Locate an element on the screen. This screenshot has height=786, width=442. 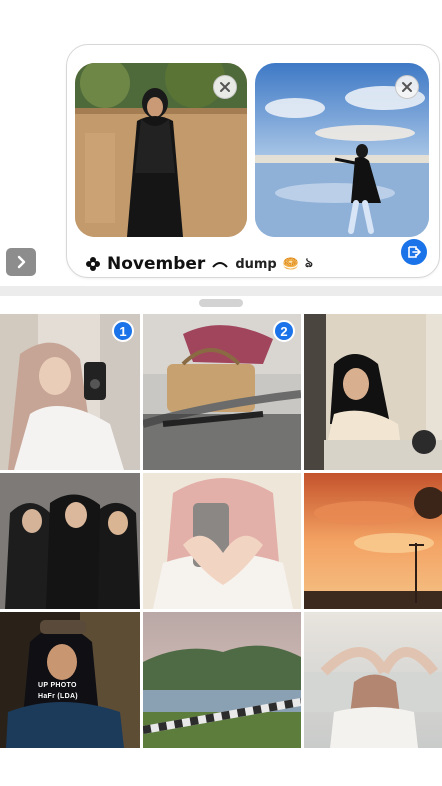
photo-night-portrait is located at coordinates (70, 680).